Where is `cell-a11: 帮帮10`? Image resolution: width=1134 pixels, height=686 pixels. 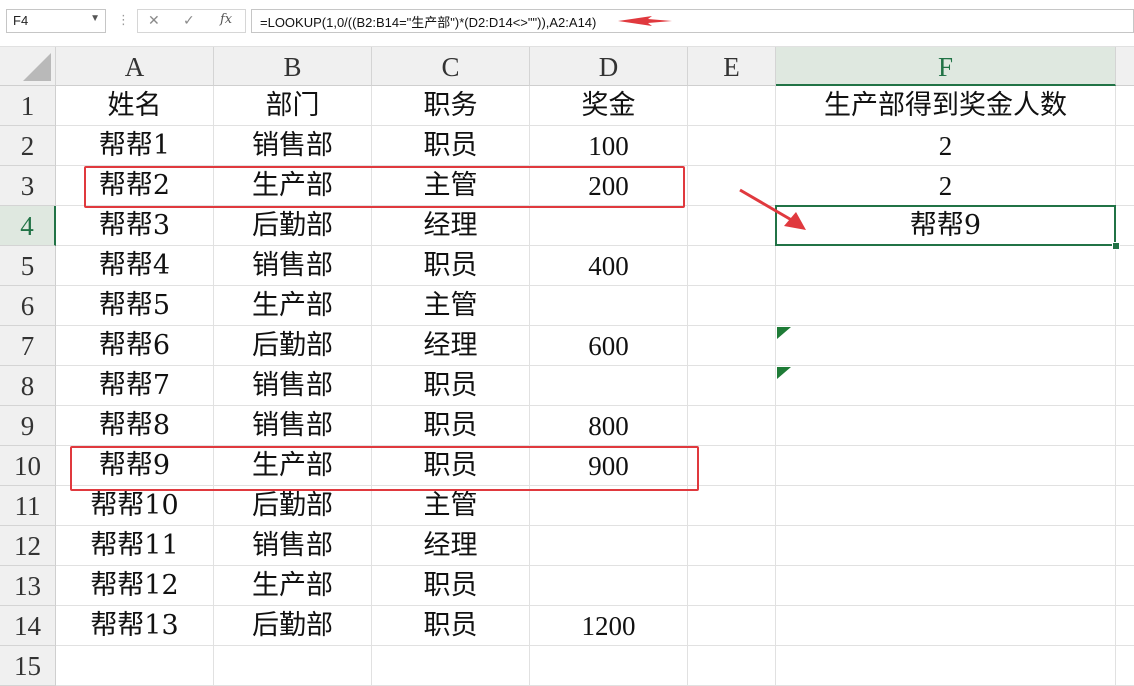 cell-a11: 帮帮10 is located at coordinates (135, 506).